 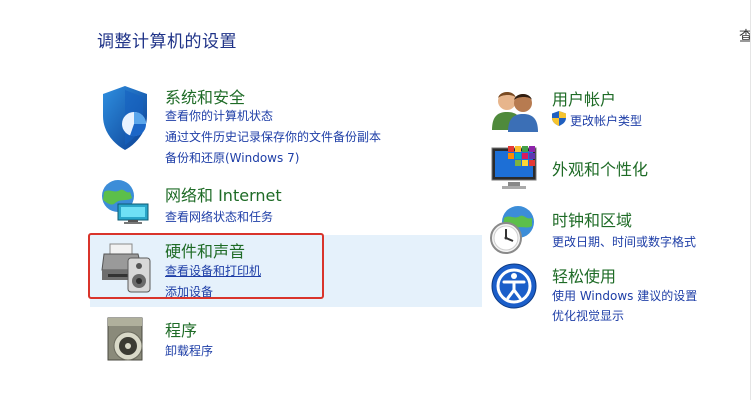 I want to click on clock-globe-icon, so click(x=514, y=230).